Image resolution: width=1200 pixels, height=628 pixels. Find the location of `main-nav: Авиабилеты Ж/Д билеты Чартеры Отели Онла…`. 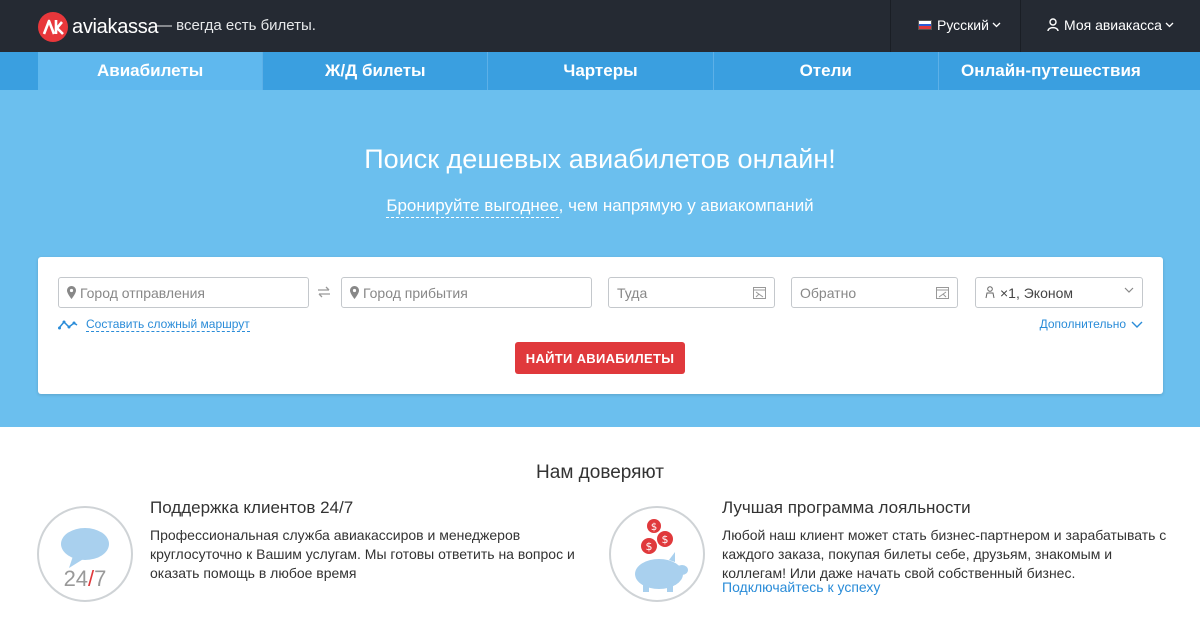

main-nav: Авиабилеты Ж/Д билеты Чартеры Отели Онла… is located at coordinates (600, 71).